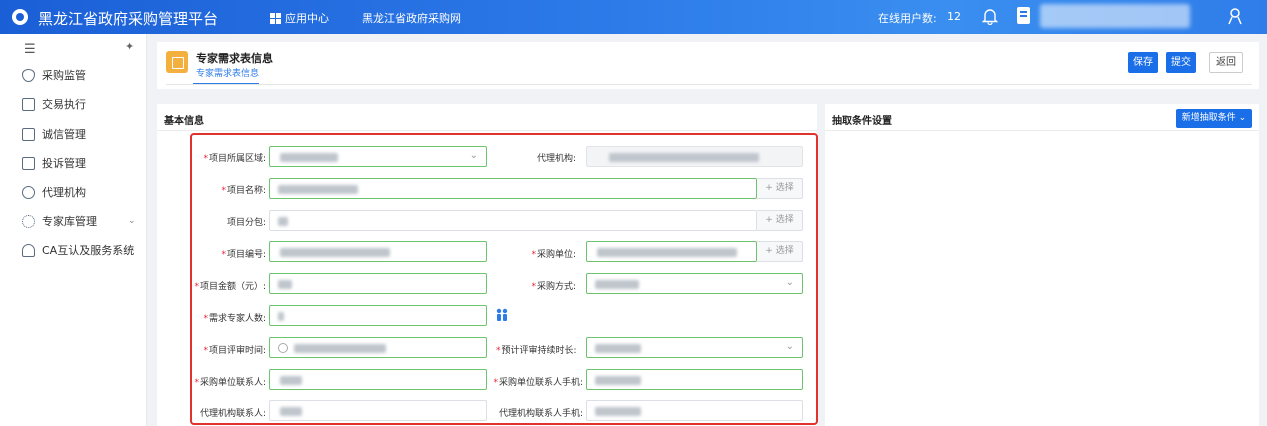  What do you see at coordinates (1208, 118) in the screenshot?
I see `add-condition-label: 新增抽取条件` at bounding box center [1208, 118].